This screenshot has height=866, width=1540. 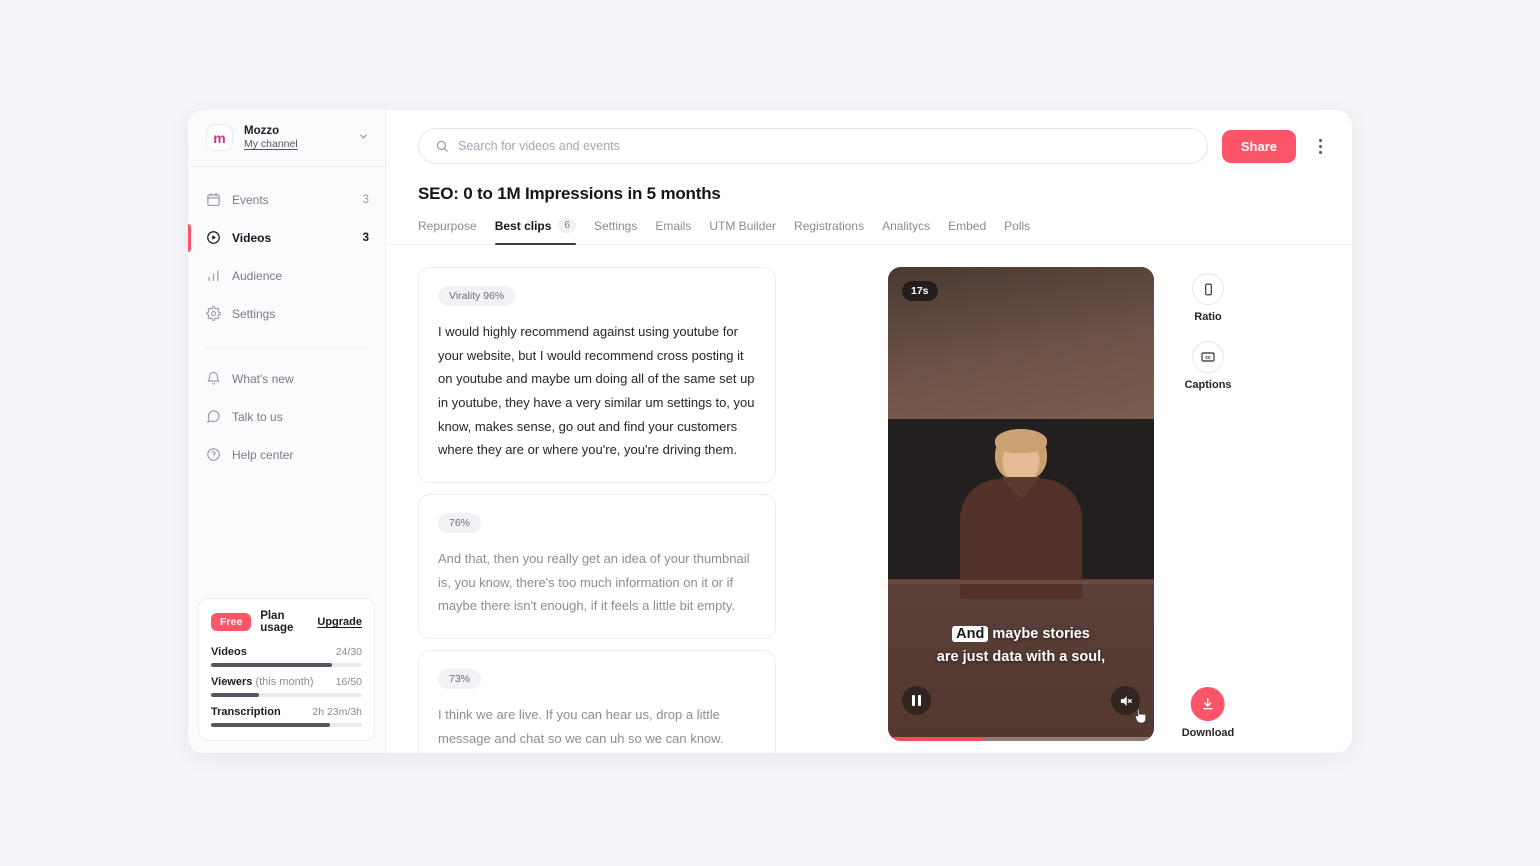 I want to click on more-vertical-icon, so click(x=1320, y=146).